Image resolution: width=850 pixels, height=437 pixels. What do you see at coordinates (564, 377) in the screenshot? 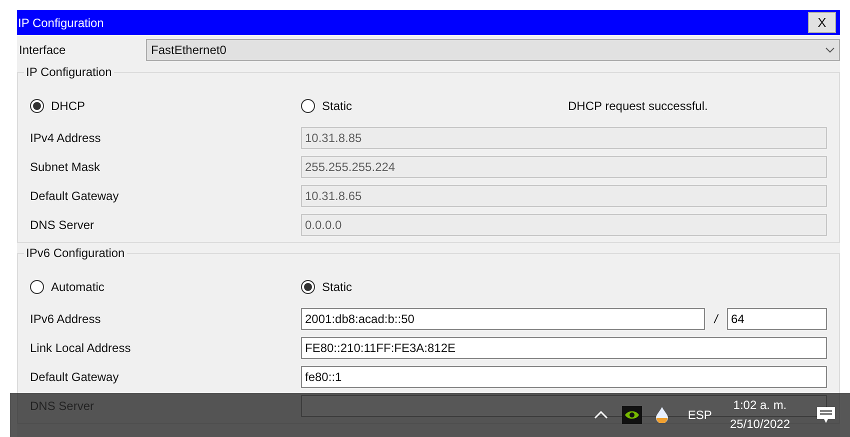
I see `text-field: fe80::1` at bounding box center [564, 377].